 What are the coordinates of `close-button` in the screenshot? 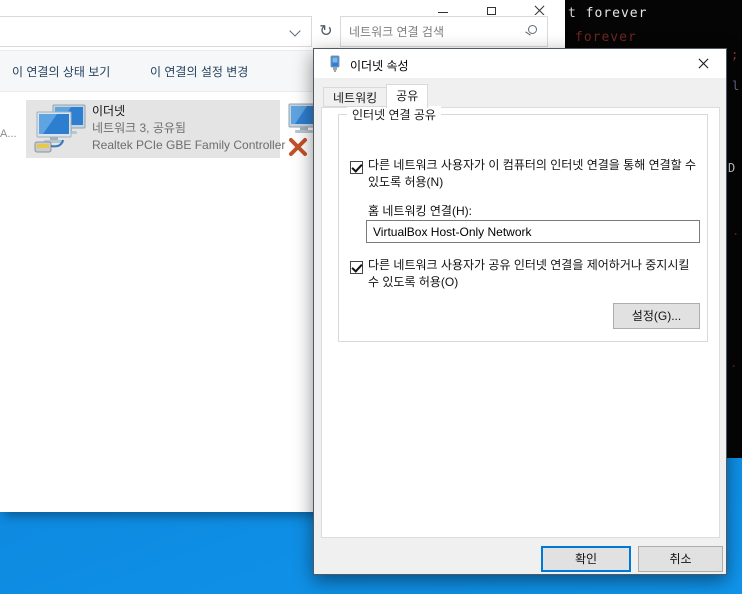 It's located at (539, 8).